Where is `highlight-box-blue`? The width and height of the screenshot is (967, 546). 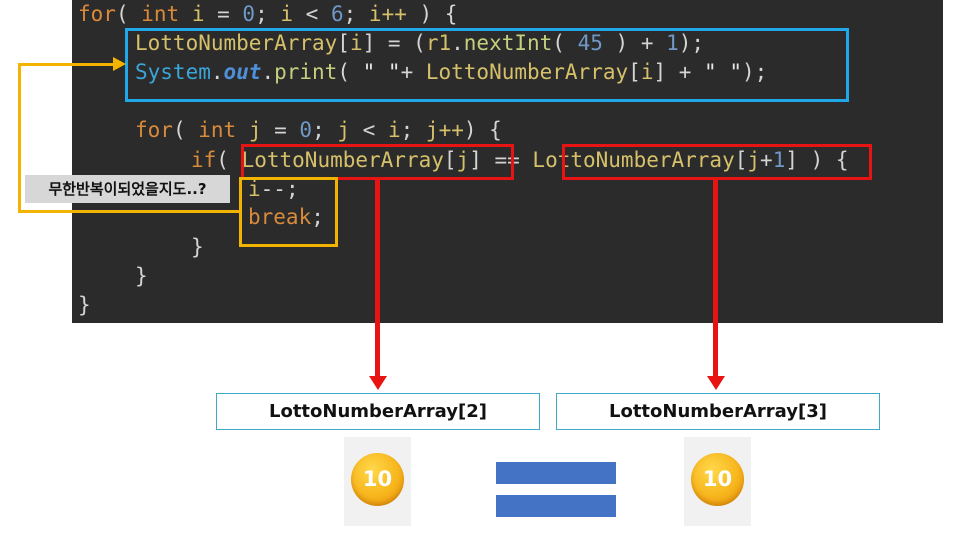 highlight-box-blue is located at coordinates (487, 65).